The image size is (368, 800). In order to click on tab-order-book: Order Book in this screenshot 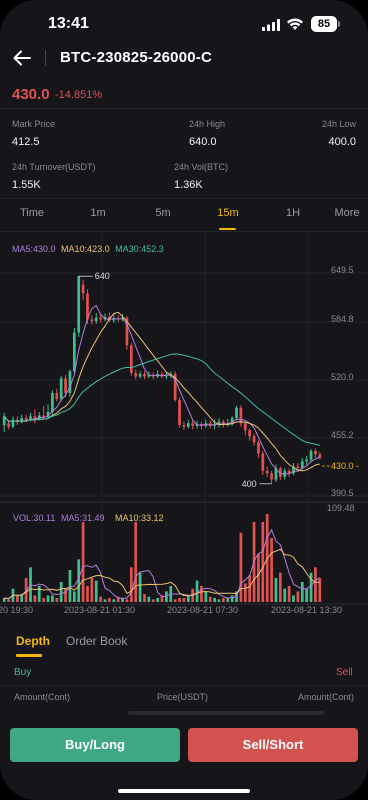, I will do `click(96, 641)`.